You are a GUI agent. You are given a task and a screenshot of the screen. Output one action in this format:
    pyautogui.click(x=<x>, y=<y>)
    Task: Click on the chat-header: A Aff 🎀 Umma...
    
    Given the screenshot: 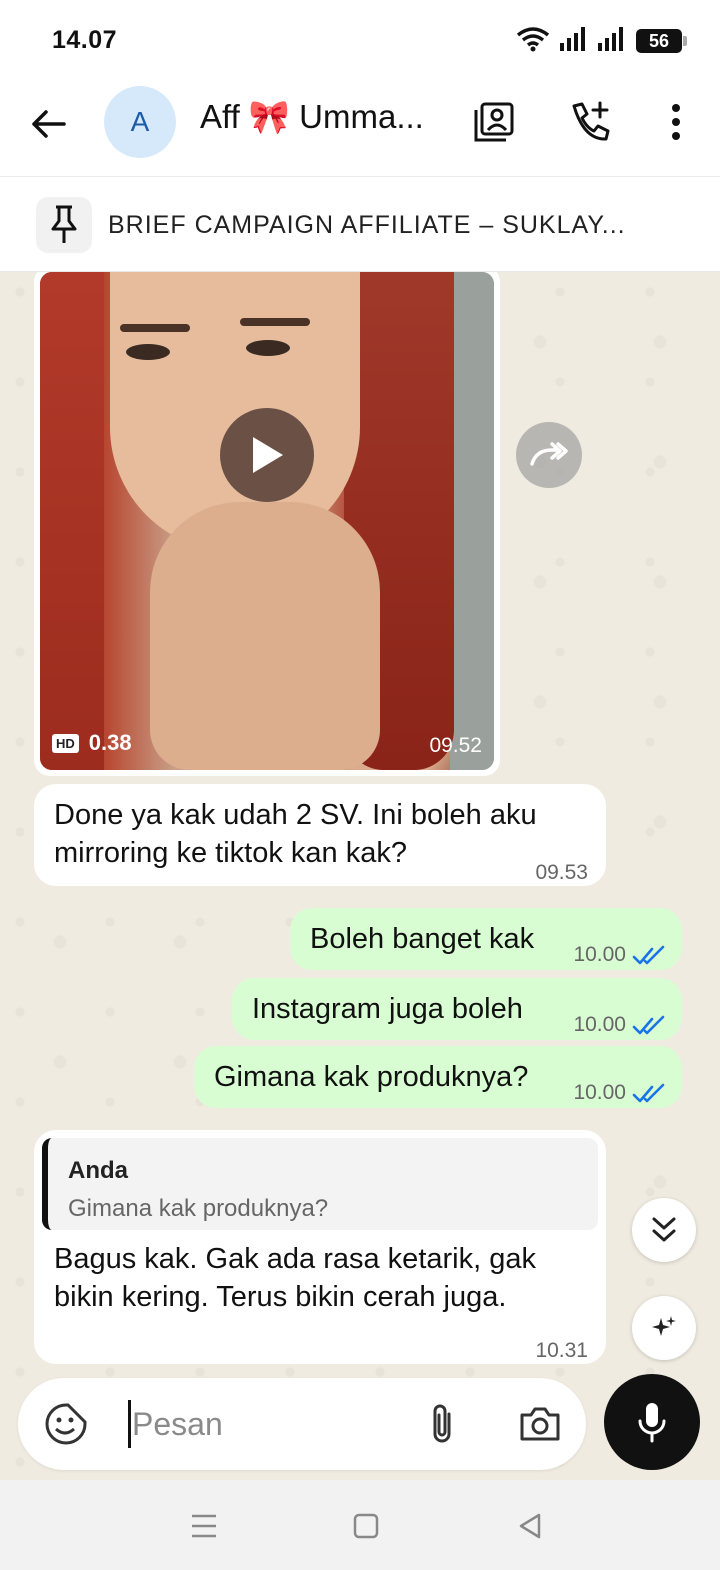 What is the action you would take?
    pyautogui.click(x=360, y=128)
    